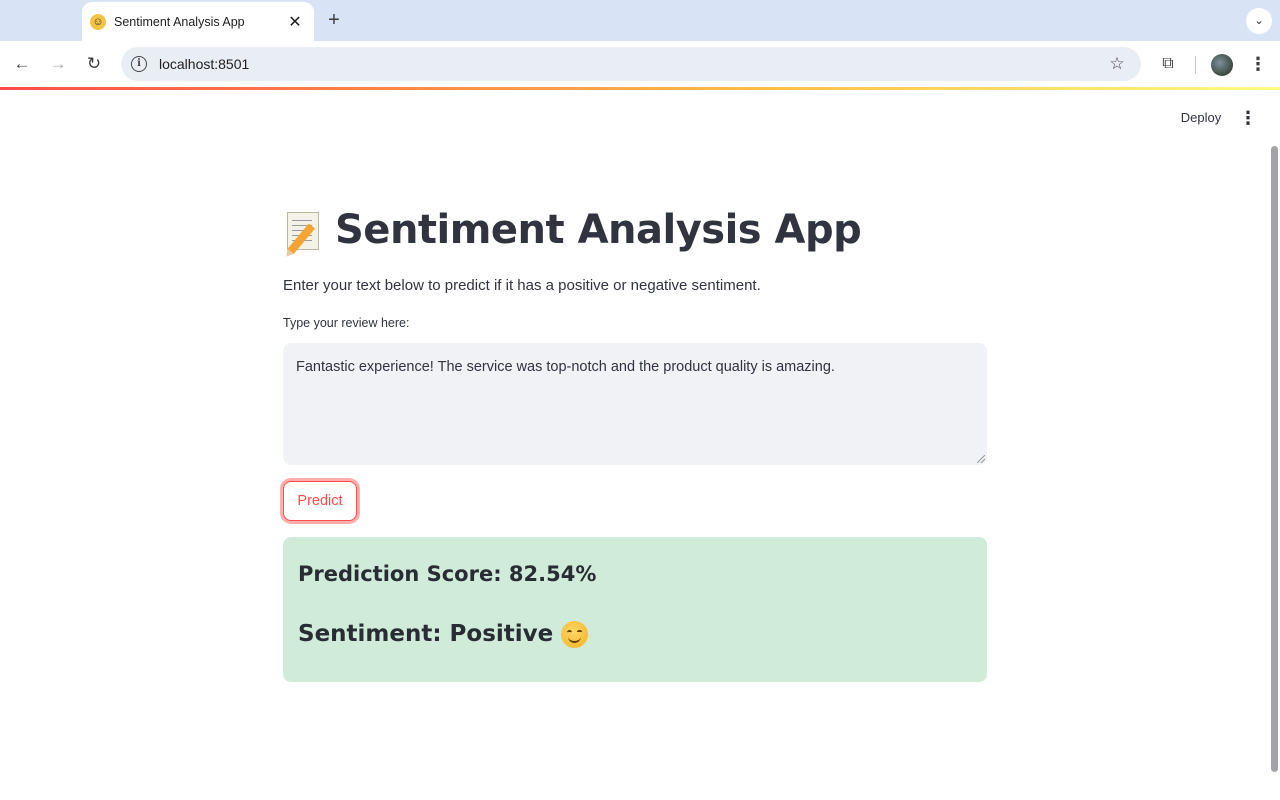 This screenshot has width=1280, height=800. What do you see at coordinates (426, 634) in the screenshot?
I see `sentiment-text: Sentiment: Positive` at bounding box center [426, 634].